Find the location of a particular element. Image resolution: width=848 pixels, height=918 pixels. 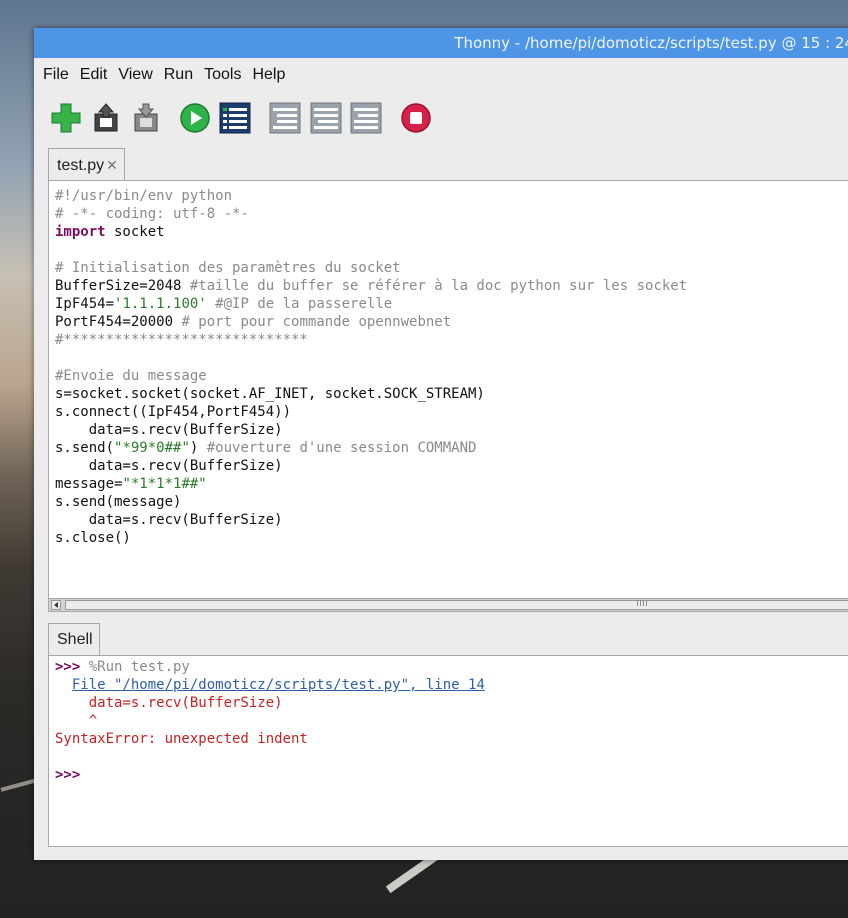

code-line: IpF454='1.1.1.100' #@IP de la passerelle is located at coordinates (371, 304).